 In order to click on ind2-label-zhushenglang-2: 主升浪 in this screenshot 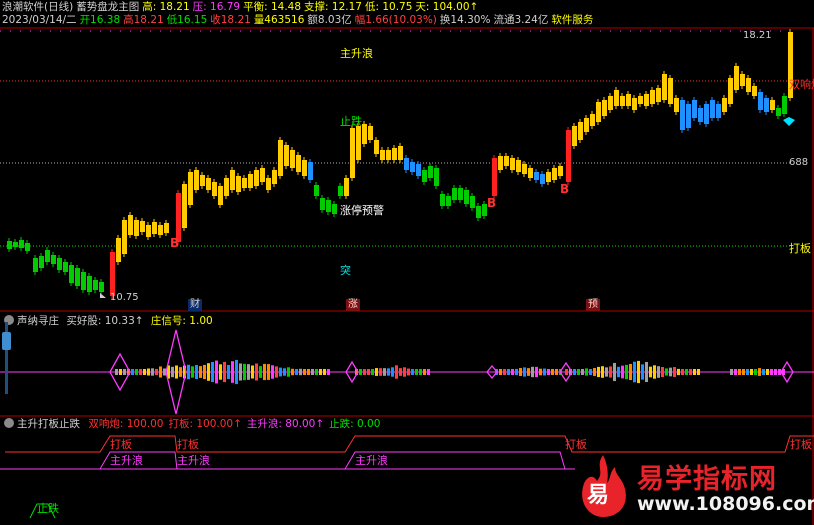, I will do `click(193, 460)`.